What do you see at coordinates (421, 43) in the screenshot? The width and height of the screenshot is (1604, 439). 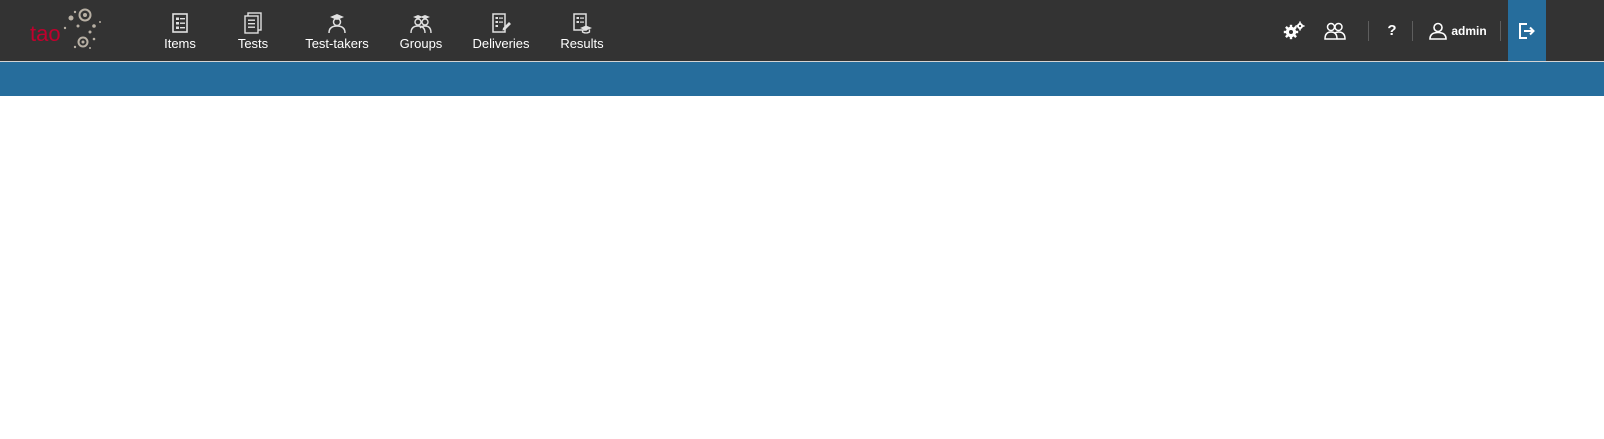 I see `nav-label-groups: Groups` at bounding box center [421, 43].